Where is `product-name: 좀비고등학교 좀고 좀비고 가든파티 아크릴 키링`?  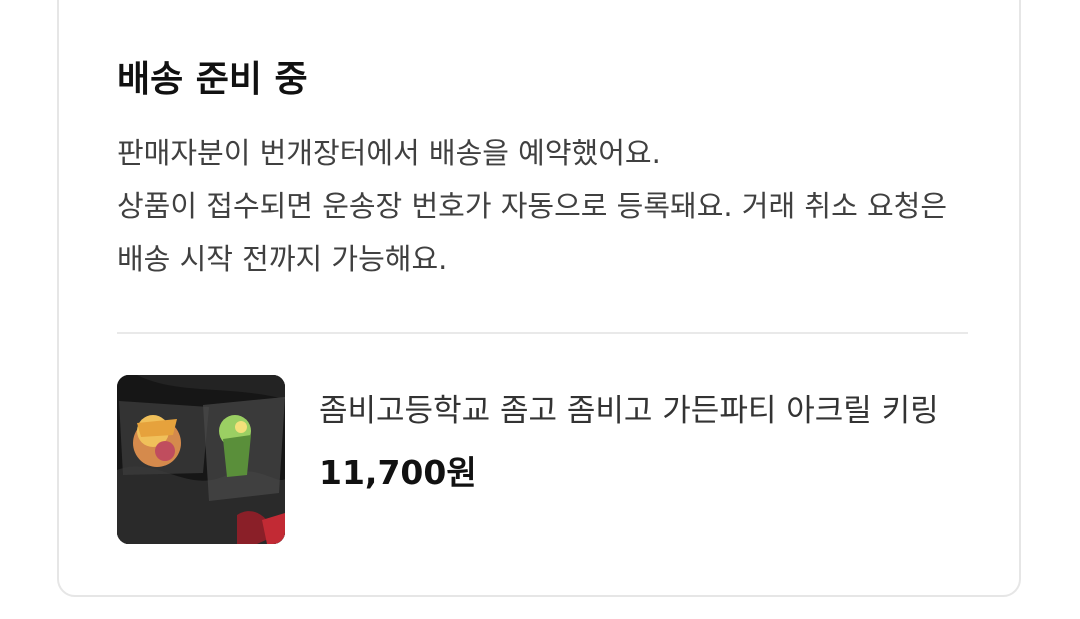 product-name: 좀비고등학교 좀고 좀비고 가든파티 아크릴 키링 is located at coordinates (643, 411).